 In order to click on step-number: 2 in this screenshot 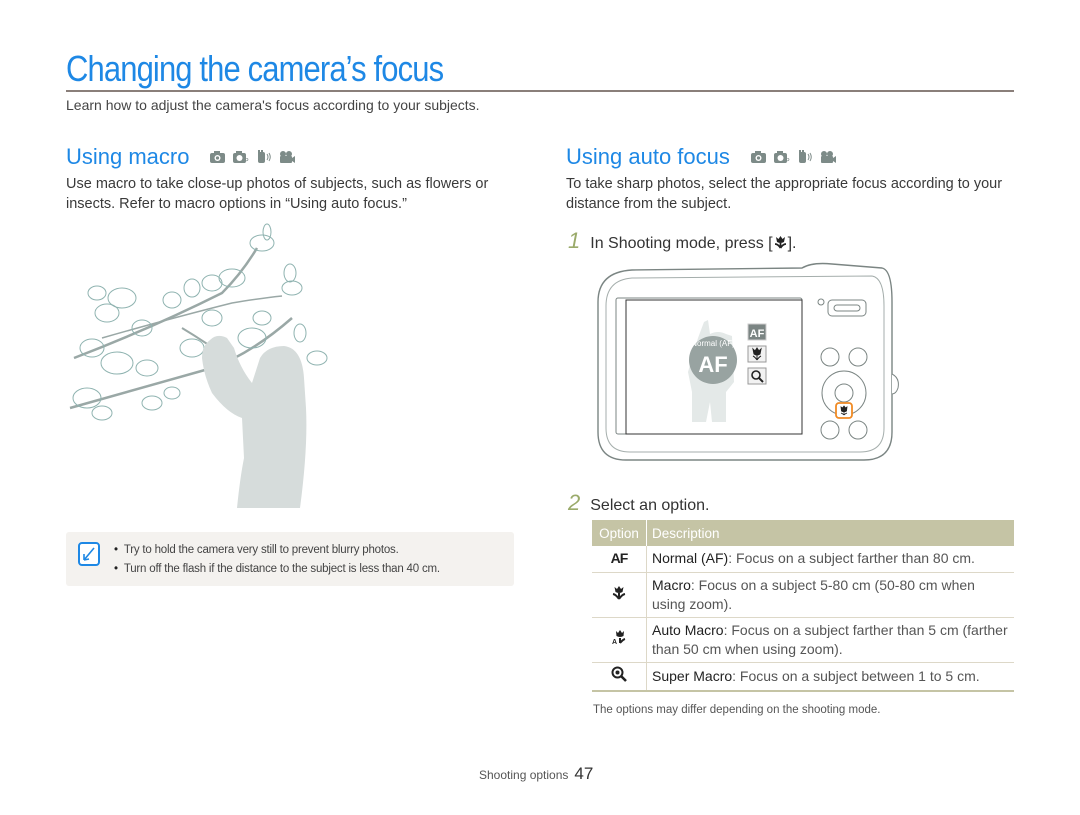, I will do `click(574, 502)`.